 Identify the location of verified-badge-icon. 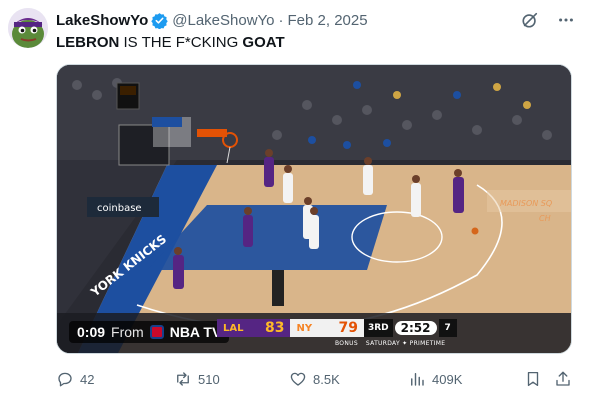
(159, 20).